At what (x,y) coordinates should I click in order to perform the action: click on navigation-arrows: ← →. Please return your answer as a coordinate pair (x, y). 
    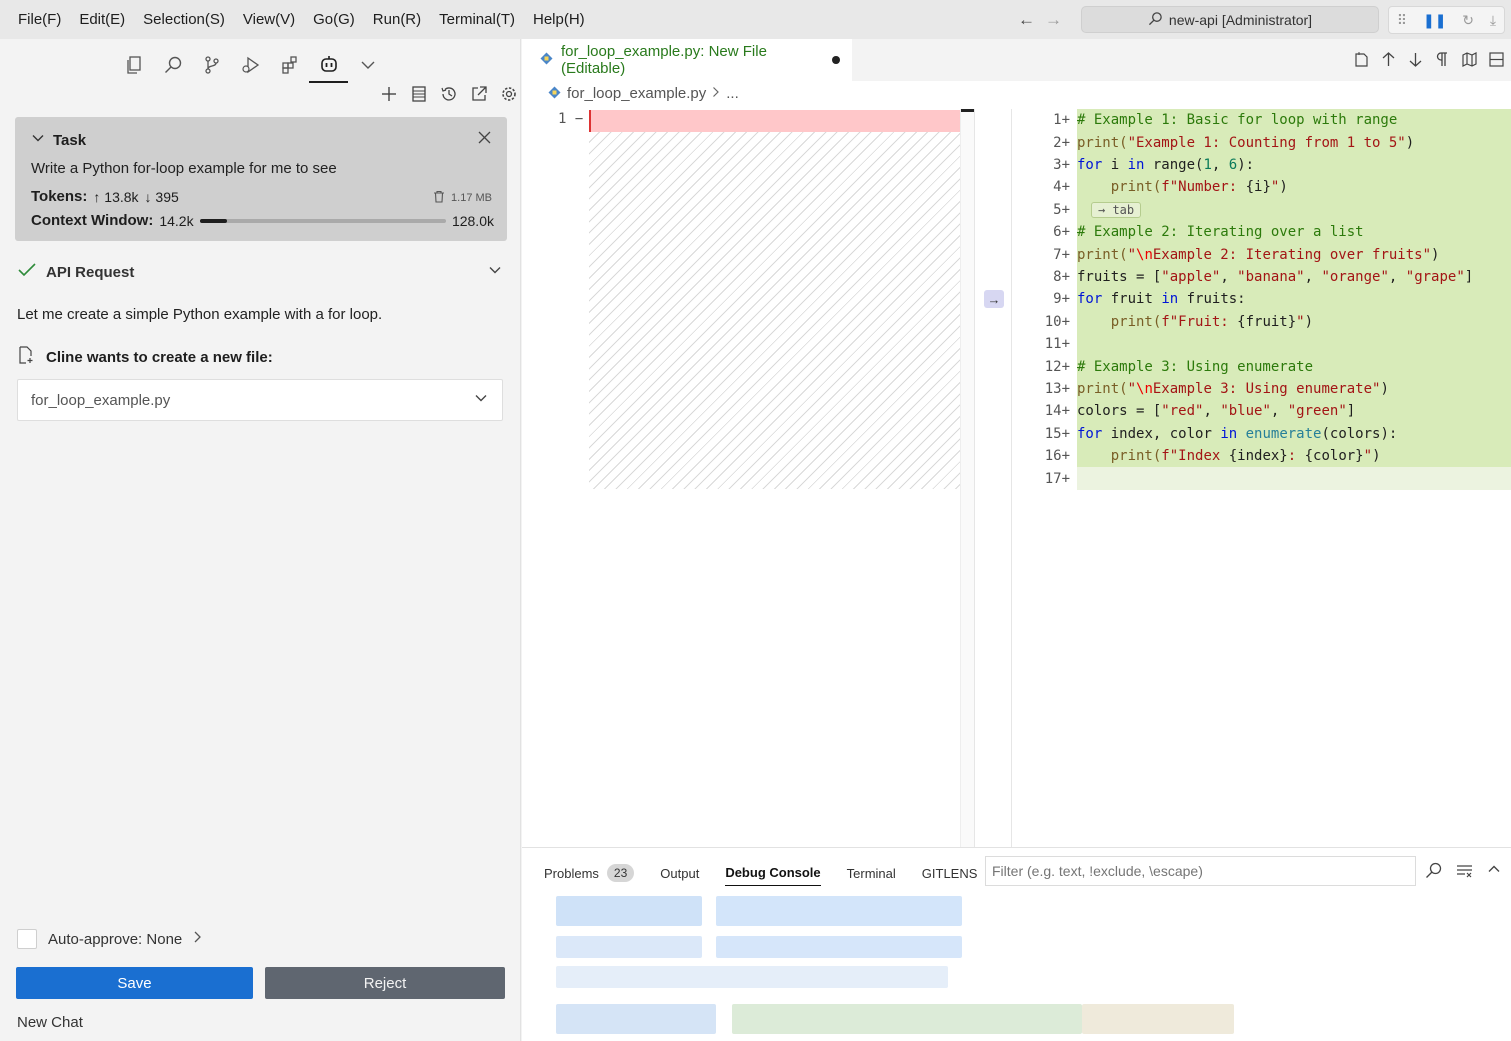
    Looking at the image, I should click on (1040, 19).